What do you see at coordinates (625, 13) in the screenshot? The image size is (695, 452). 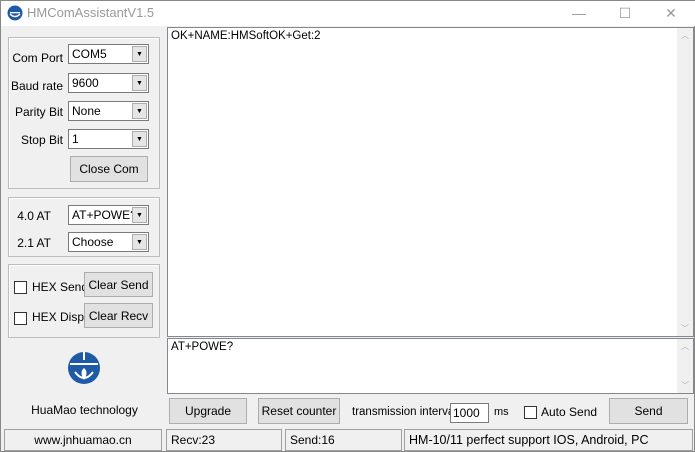 I see `maximize-button: ☐` at bounding box center [625, 13].